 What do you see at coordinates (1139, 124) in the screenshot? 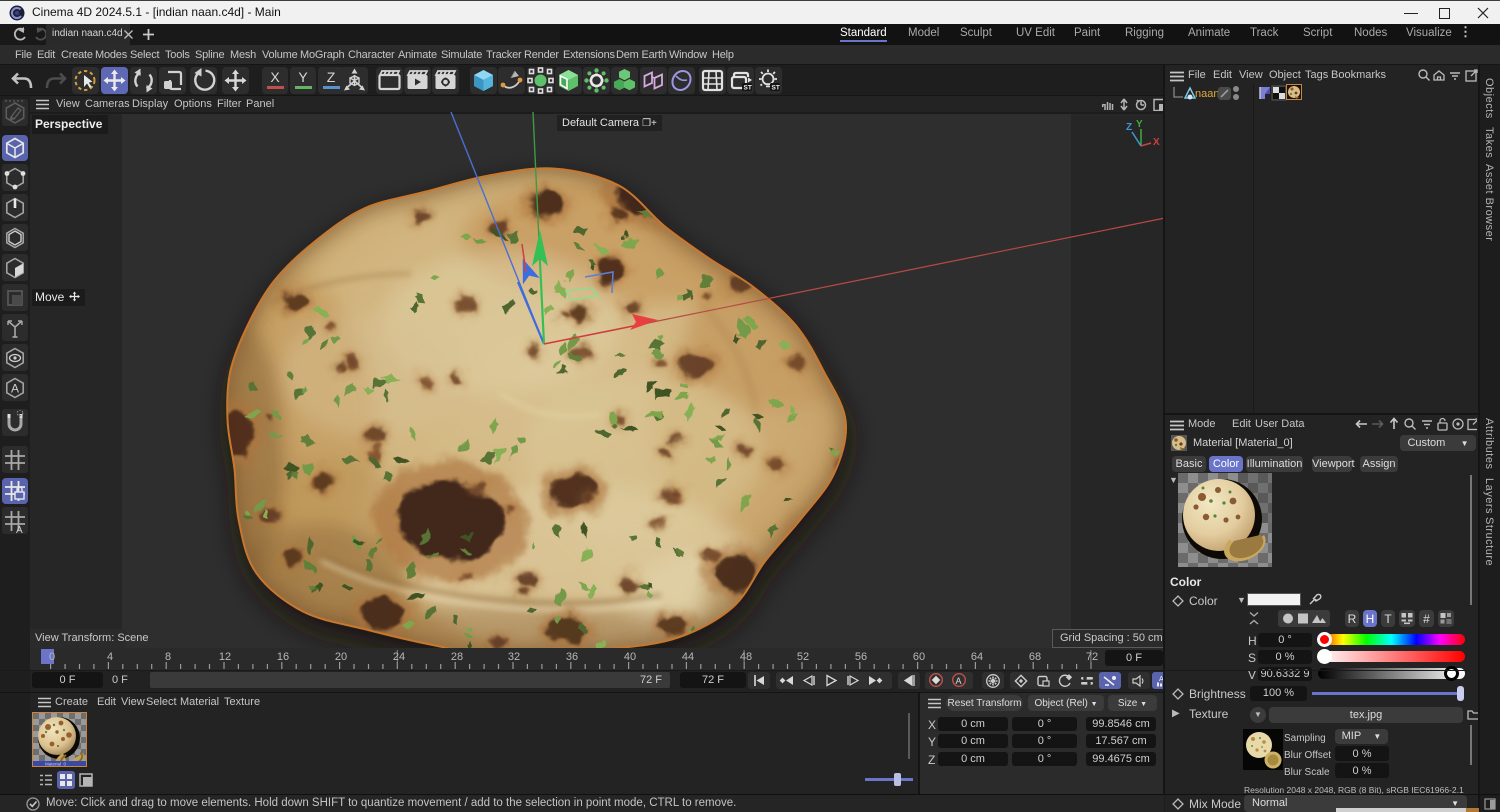
I see `svg-text: Y` at bounding box center [1139, 124].